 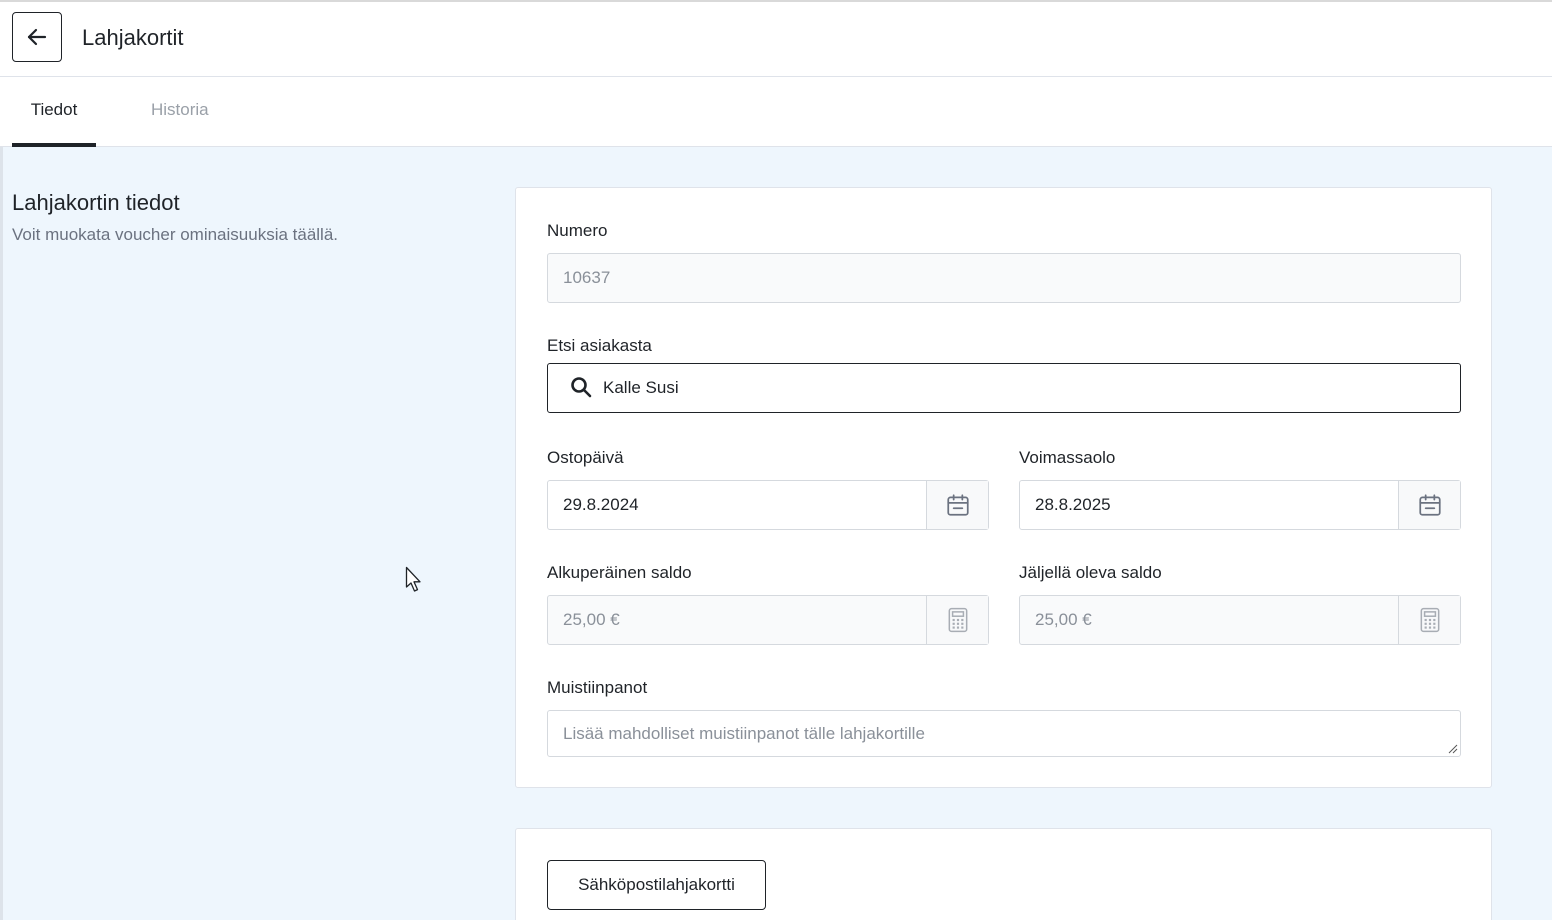 What do you see at coordinates (1090, 572) in the screenshot?
I see `remaining-balance-label: Jäljellä oleva saldo` at bounding box center [1090, 572].